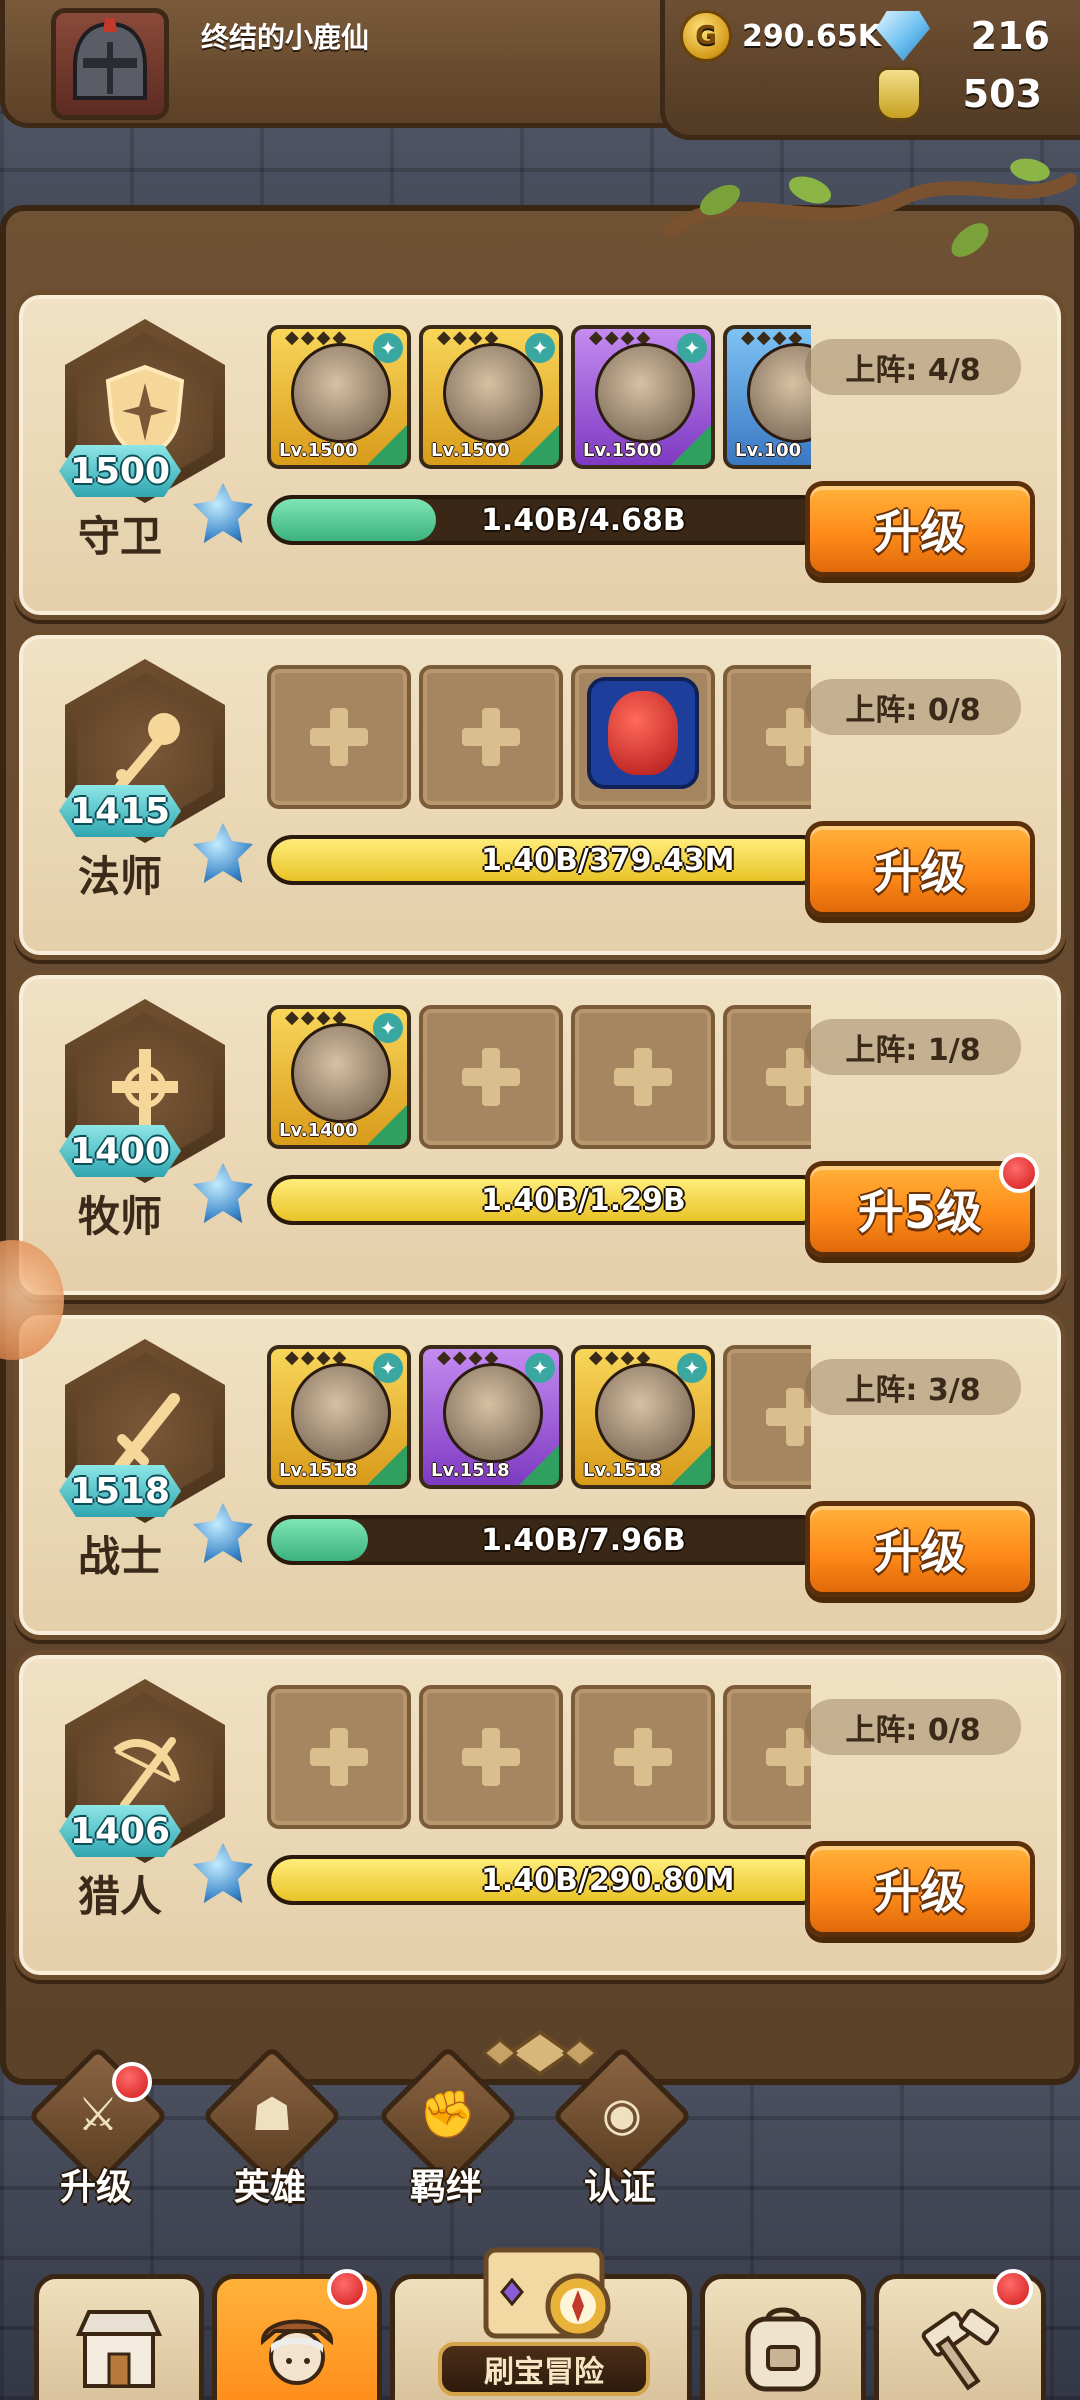 This screenshot has width=1080, height=2400. Describe the element at coordinates (271, 2130) in the screenshot. I see `function-button: ☗ 英雄` at that location.